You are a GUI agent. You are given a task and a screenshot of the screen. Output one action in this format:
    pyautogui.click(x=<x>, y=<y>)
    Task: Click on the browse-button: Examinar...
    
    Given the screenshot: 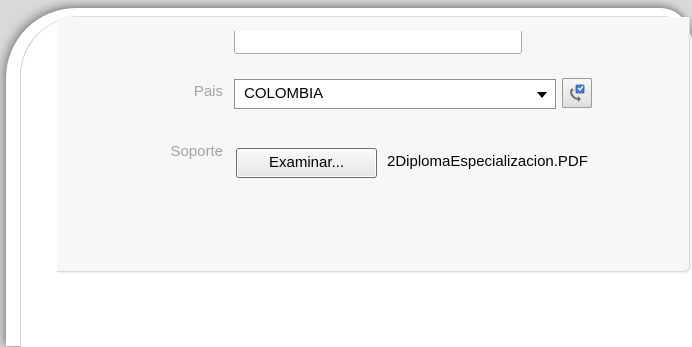 What is the action you would take?
    pyautogui.click(x=306, y=163)
    